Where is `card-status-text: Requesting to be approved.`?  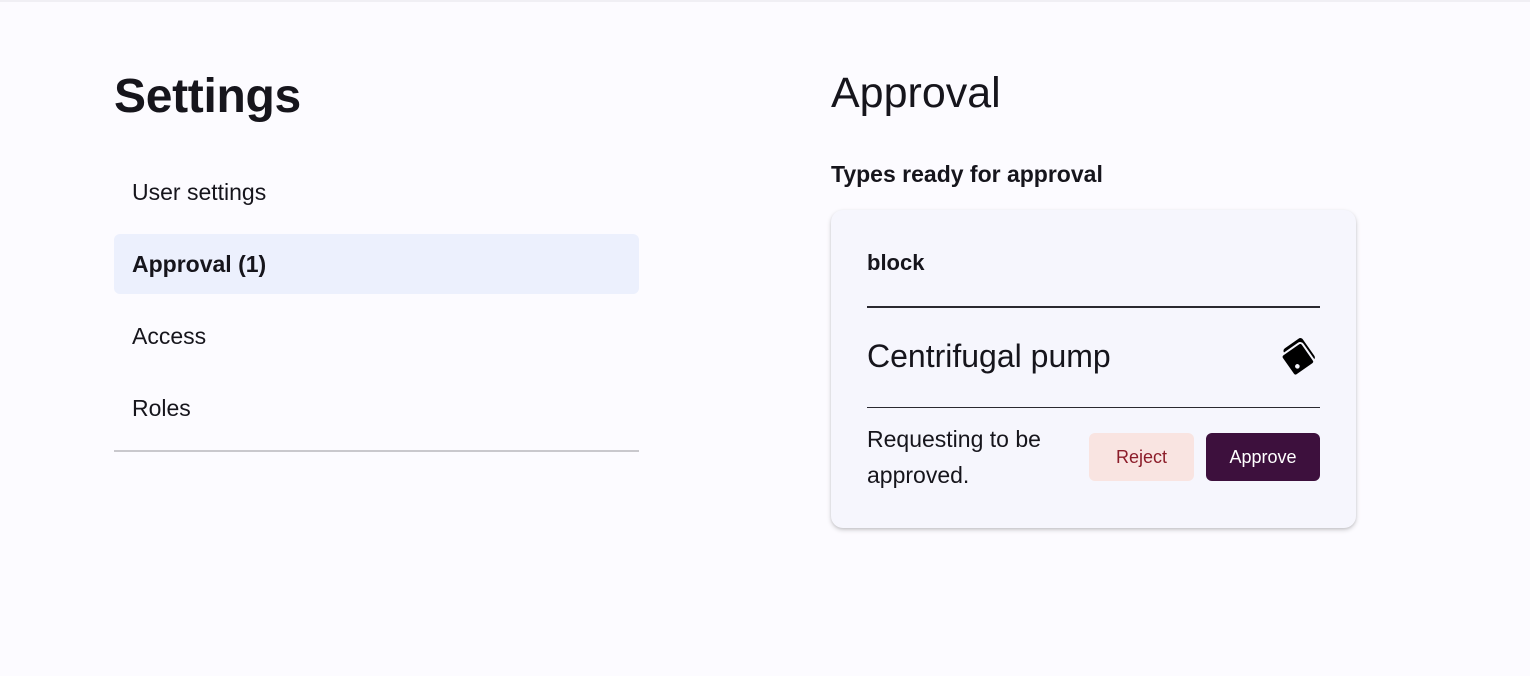 card-status-text: Requesting to be approved. is located at coordinates (954, 457).